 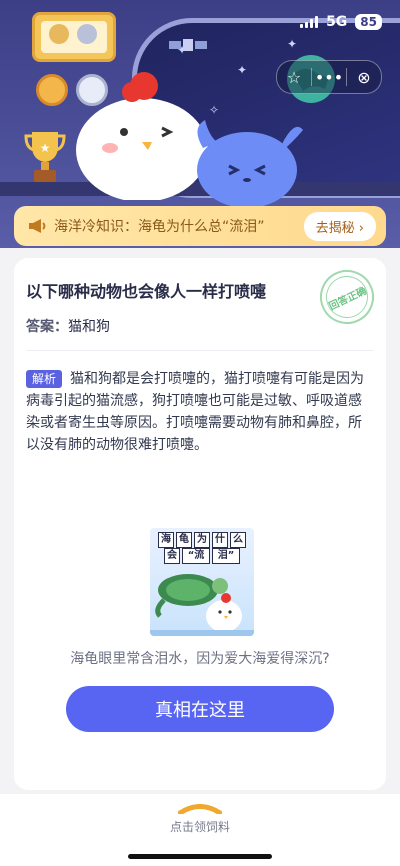 I want to click on get-feed-label: 点击领饲料, so click(x=200, y=826).